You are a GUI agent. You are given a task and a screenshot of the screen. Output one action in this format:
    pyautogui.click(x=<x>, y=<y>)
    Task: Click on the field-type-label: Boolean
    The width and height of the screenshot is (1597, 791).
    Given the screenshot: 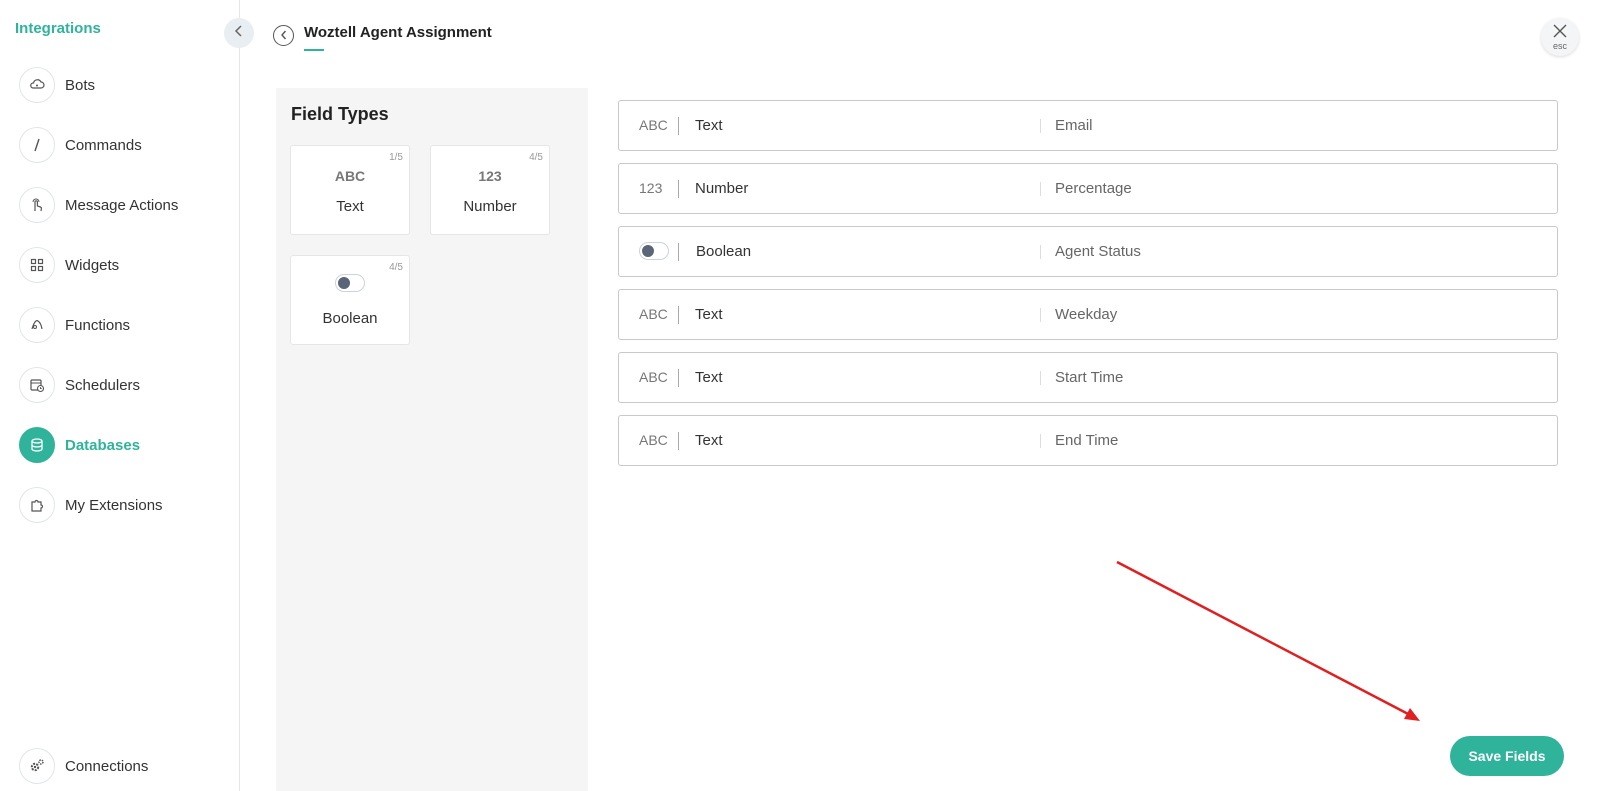 What is the action you would take?
    pyautogui.click(x=350, y=318)
    